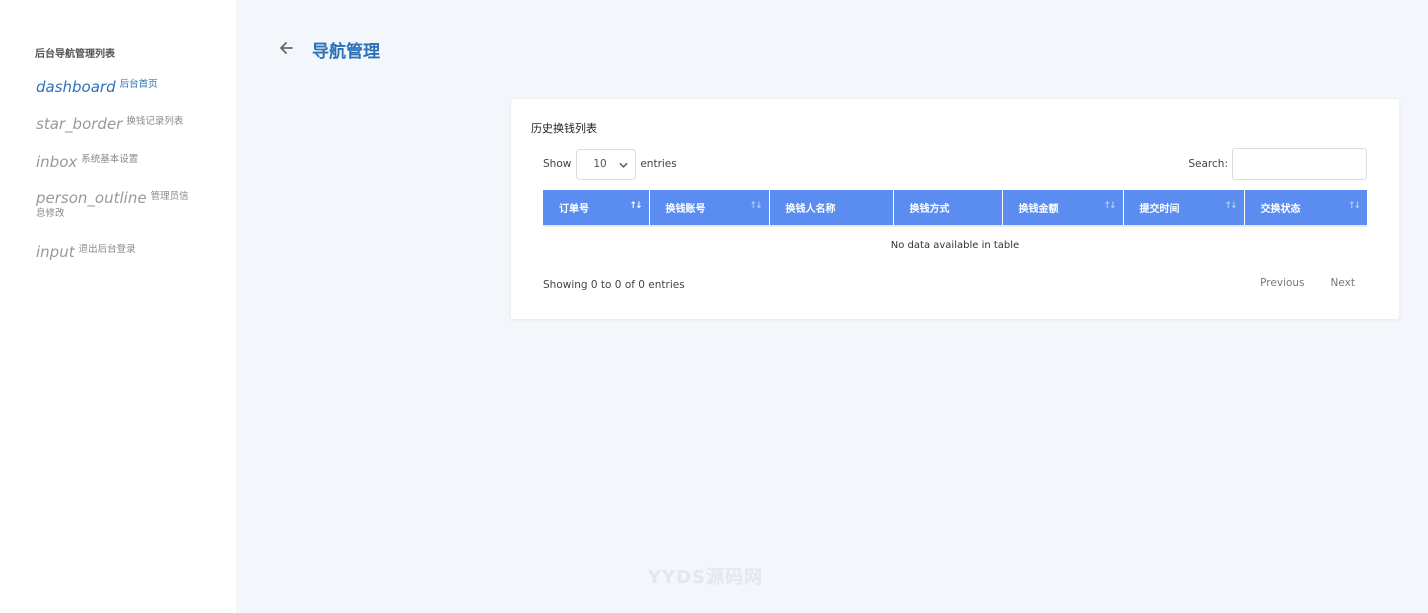  I want to click on column-header-label: 提交时间, so click(1159, 209).